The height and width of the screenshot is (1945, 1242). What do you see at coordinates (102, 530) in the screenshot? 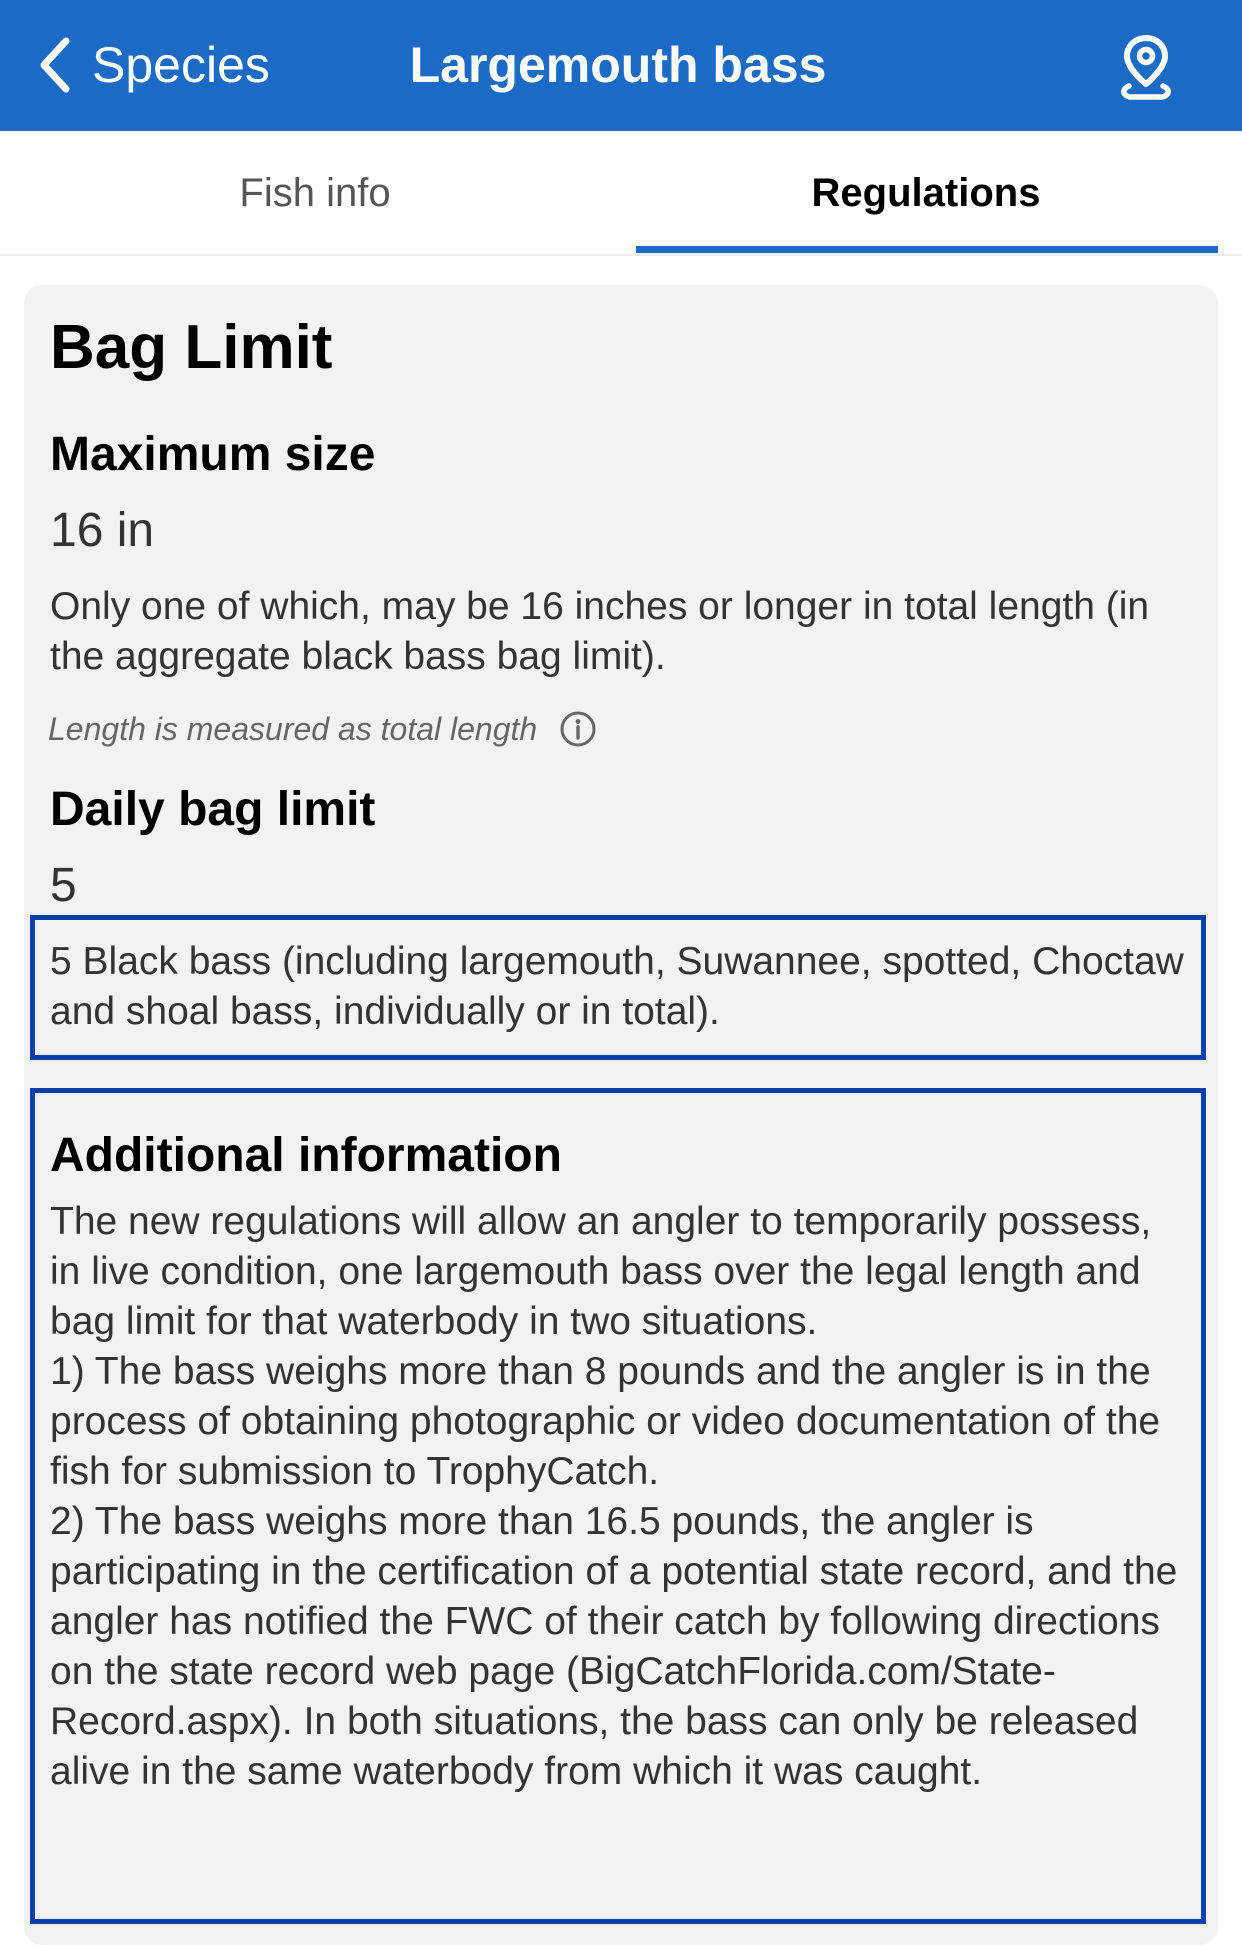
I see `max-size-value: 16 in` at bounding box center [102, 530].